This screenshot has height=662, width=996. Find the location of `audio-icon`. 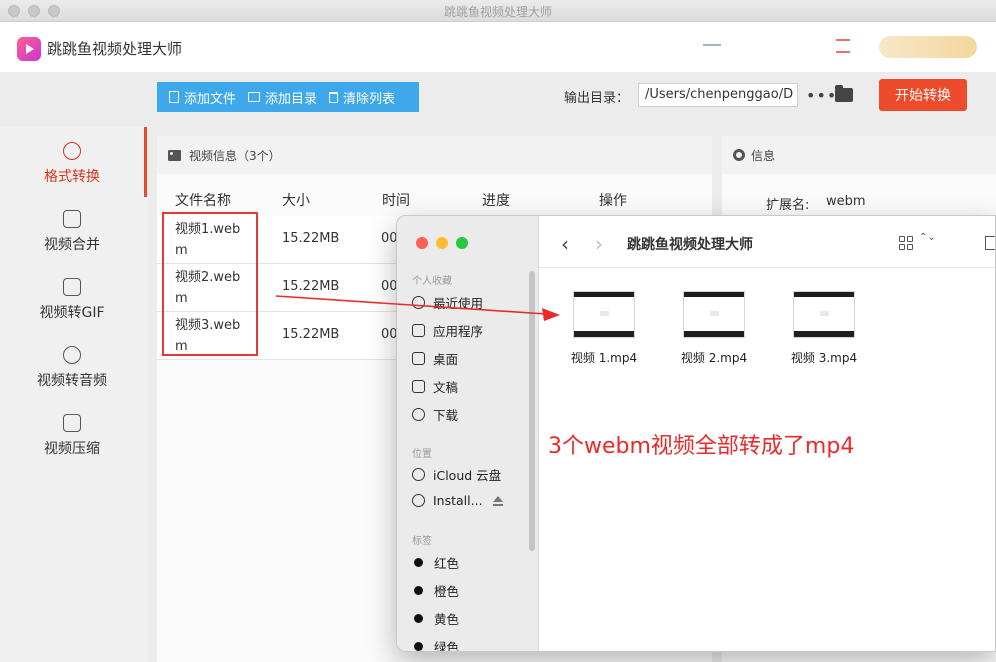

audio-icon is located at coordinates (72, 355).